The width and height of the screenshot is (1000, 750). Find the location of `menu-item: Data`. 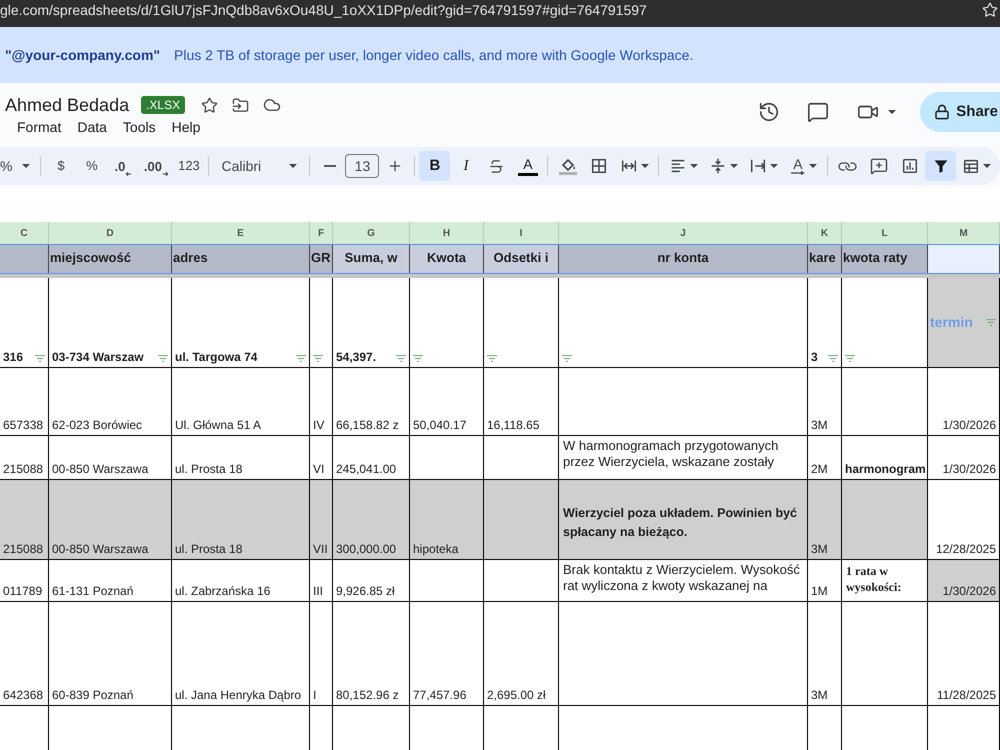

menu-item: Data is located at coordinates (92, 127).